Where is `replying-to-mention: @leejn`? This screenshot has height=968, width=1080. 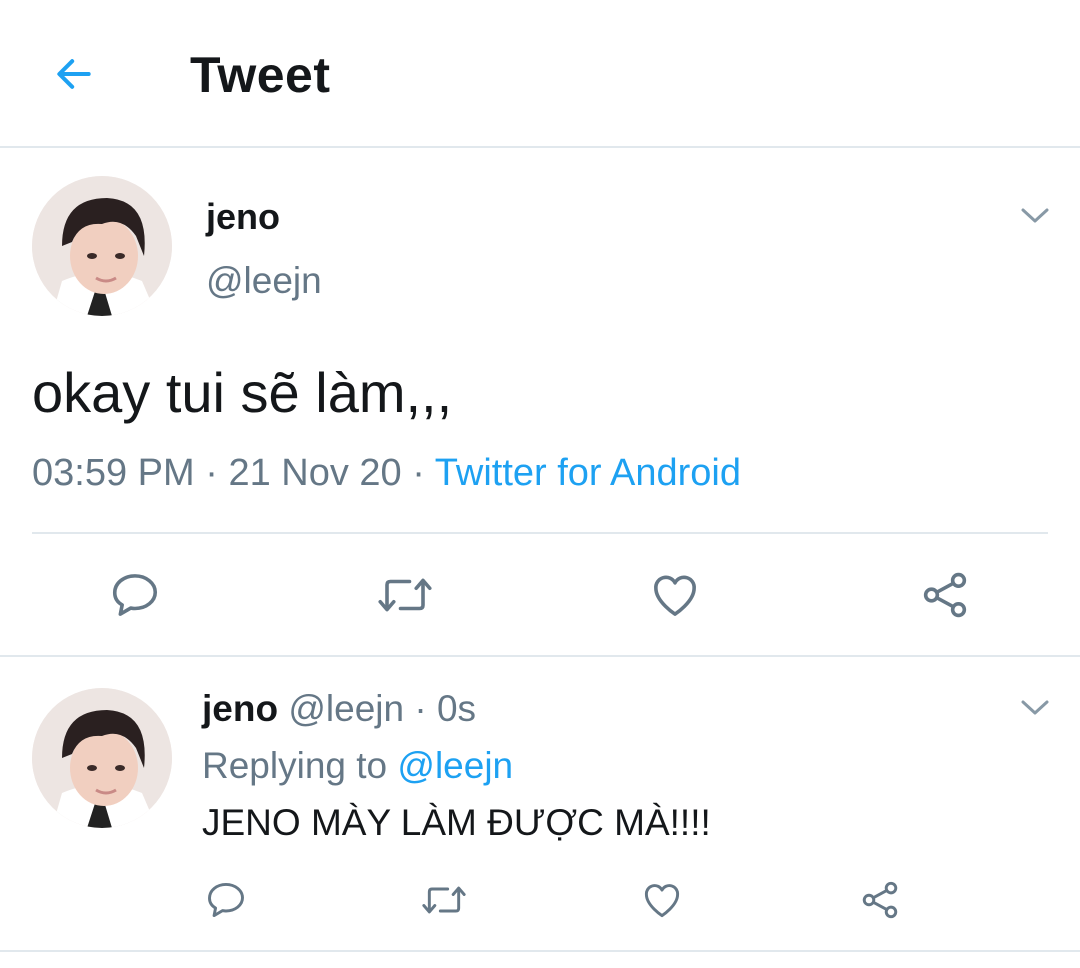
replying-to-mention: @leejn is located at coordinates (455, 765).